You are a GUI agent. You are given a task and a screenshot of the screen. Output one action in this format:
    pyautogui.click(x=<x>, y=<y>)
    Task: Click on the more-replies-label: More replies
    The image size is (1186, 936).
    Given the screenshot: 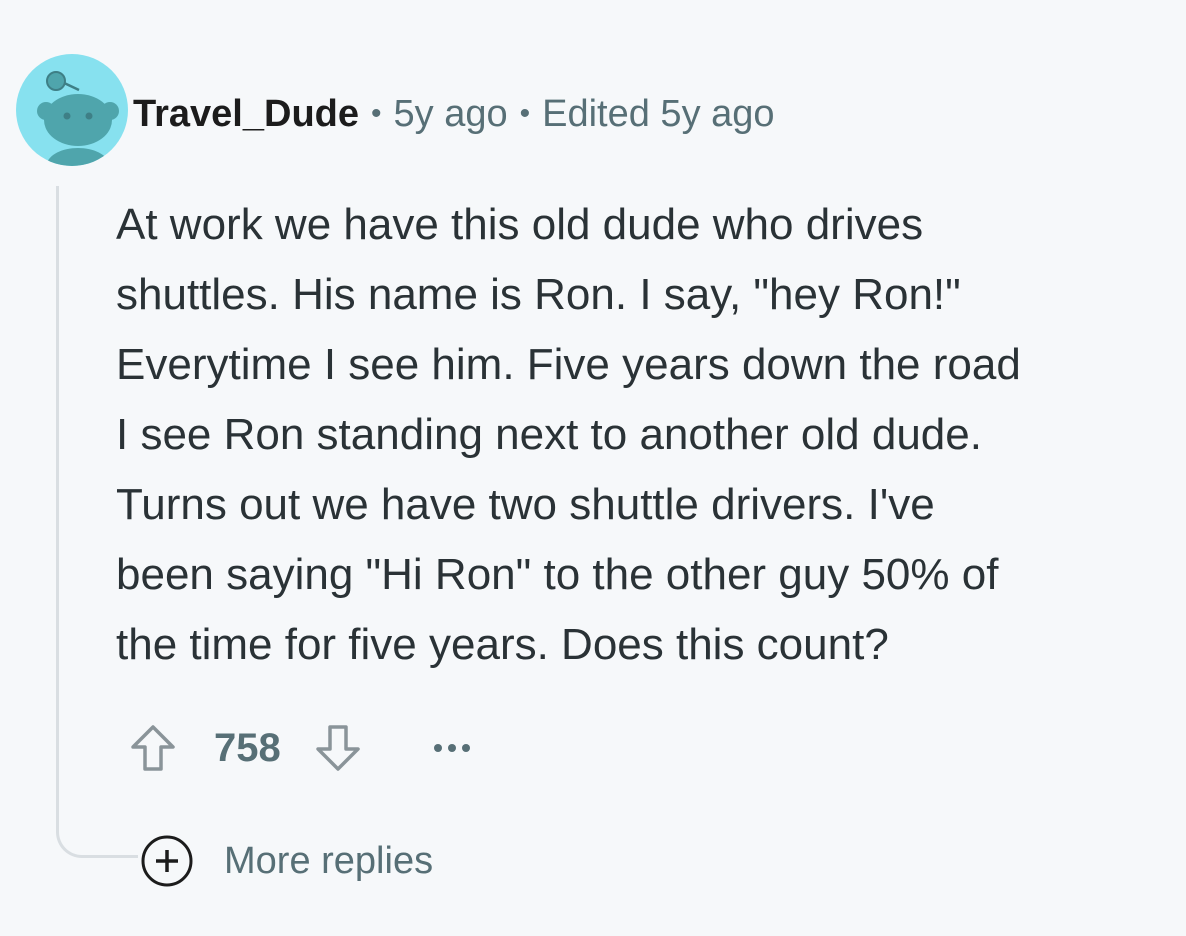 What is the action you would take?
    pyautogui.click(x=329, y=860)
    